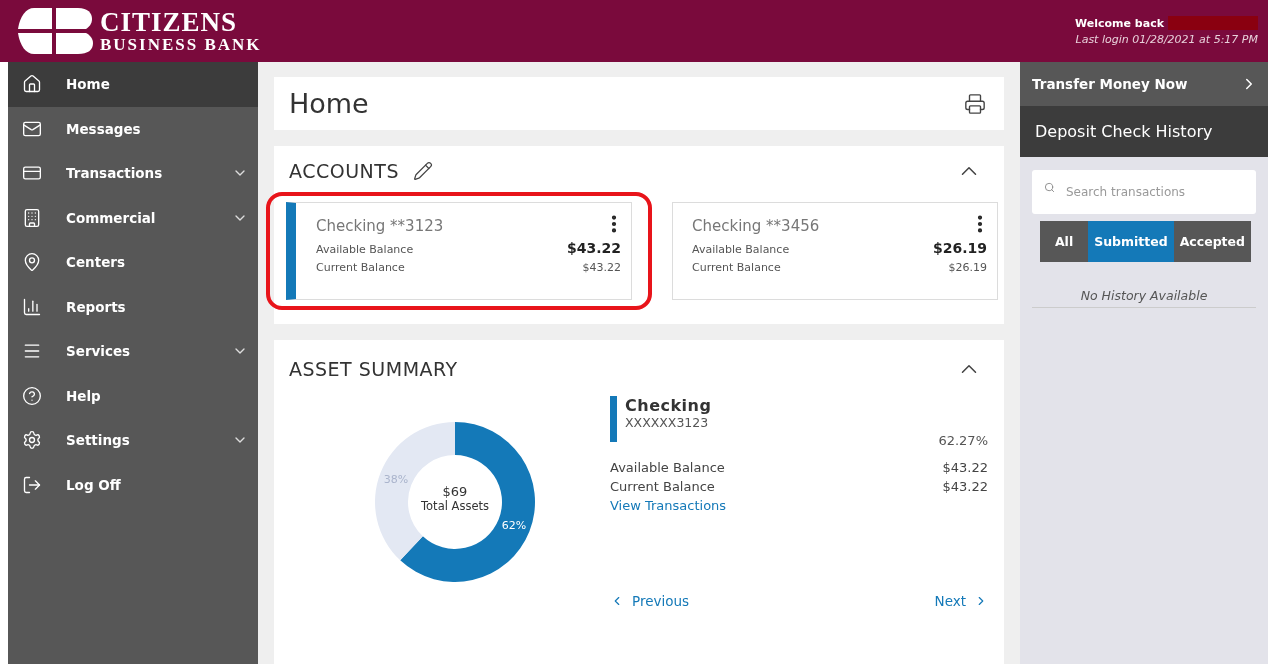 The width and height of the screenshot is (1268, 664). What do you see at coordinates (756, 226) in the screenshot?
I see `account-name: Checking **3456` at bounding box center [756, 226].